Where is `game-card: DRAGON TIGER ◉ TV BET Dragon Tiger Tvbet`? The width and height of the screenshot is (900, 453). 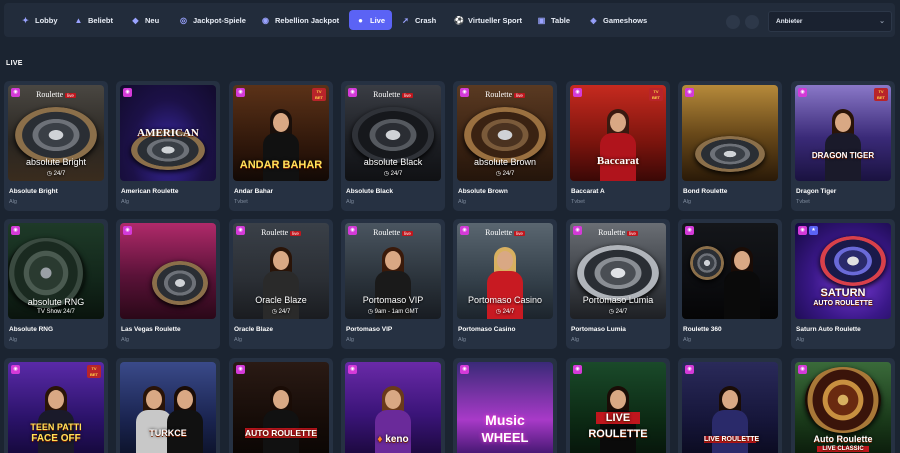 game-card: DRAGON TIGER ◉ TV BET Dragon Tiger Tvbet is located at coordinates (843, 146).